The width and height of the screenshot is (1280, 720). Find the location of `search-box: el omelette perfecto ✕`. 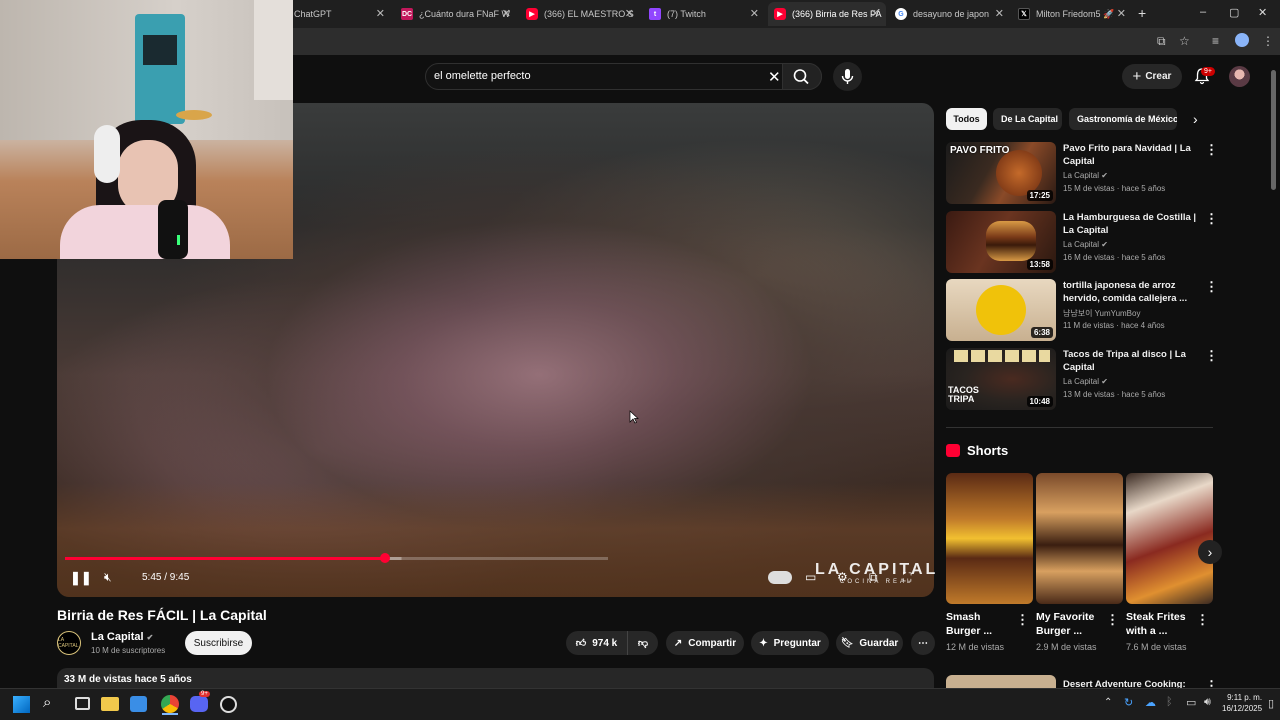

search-box: el omelette perfecto ✕ is located at coordinates (623, 76).